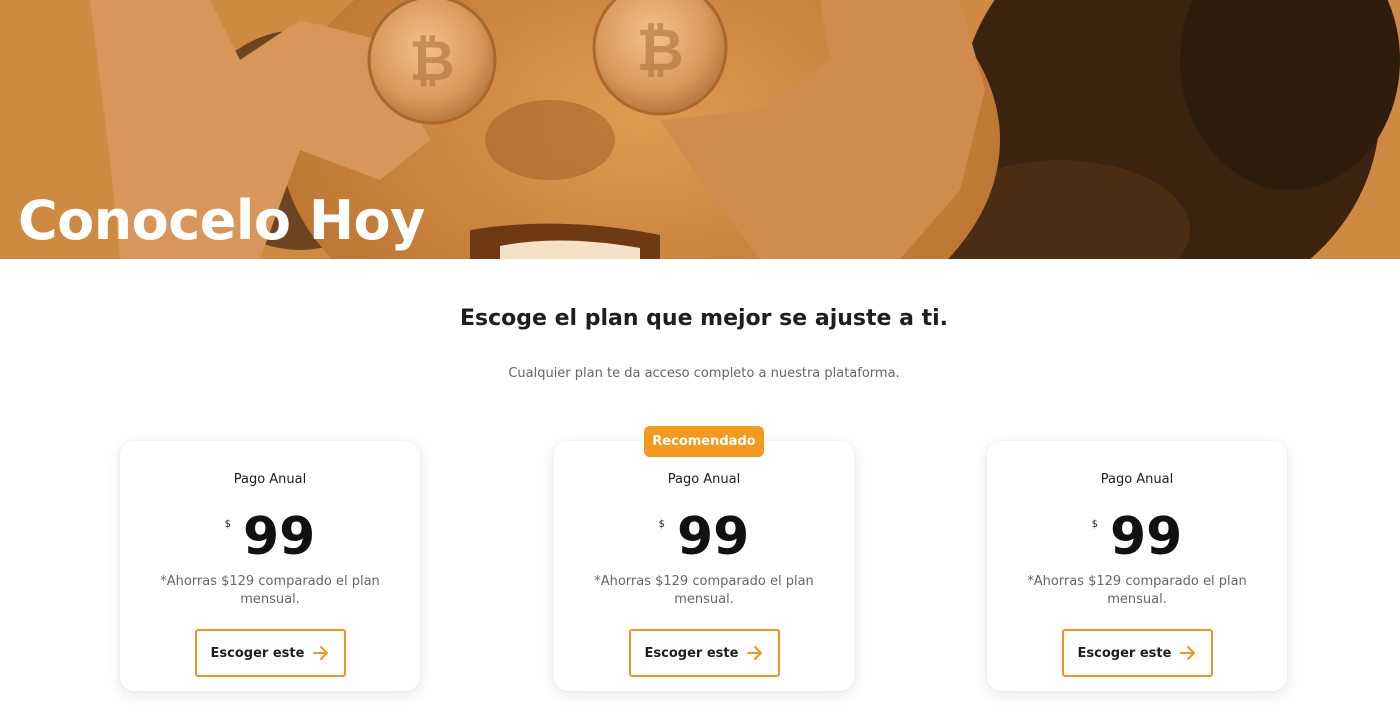  I want to click on recommended-badge: Recomendado, so click(704, 441).